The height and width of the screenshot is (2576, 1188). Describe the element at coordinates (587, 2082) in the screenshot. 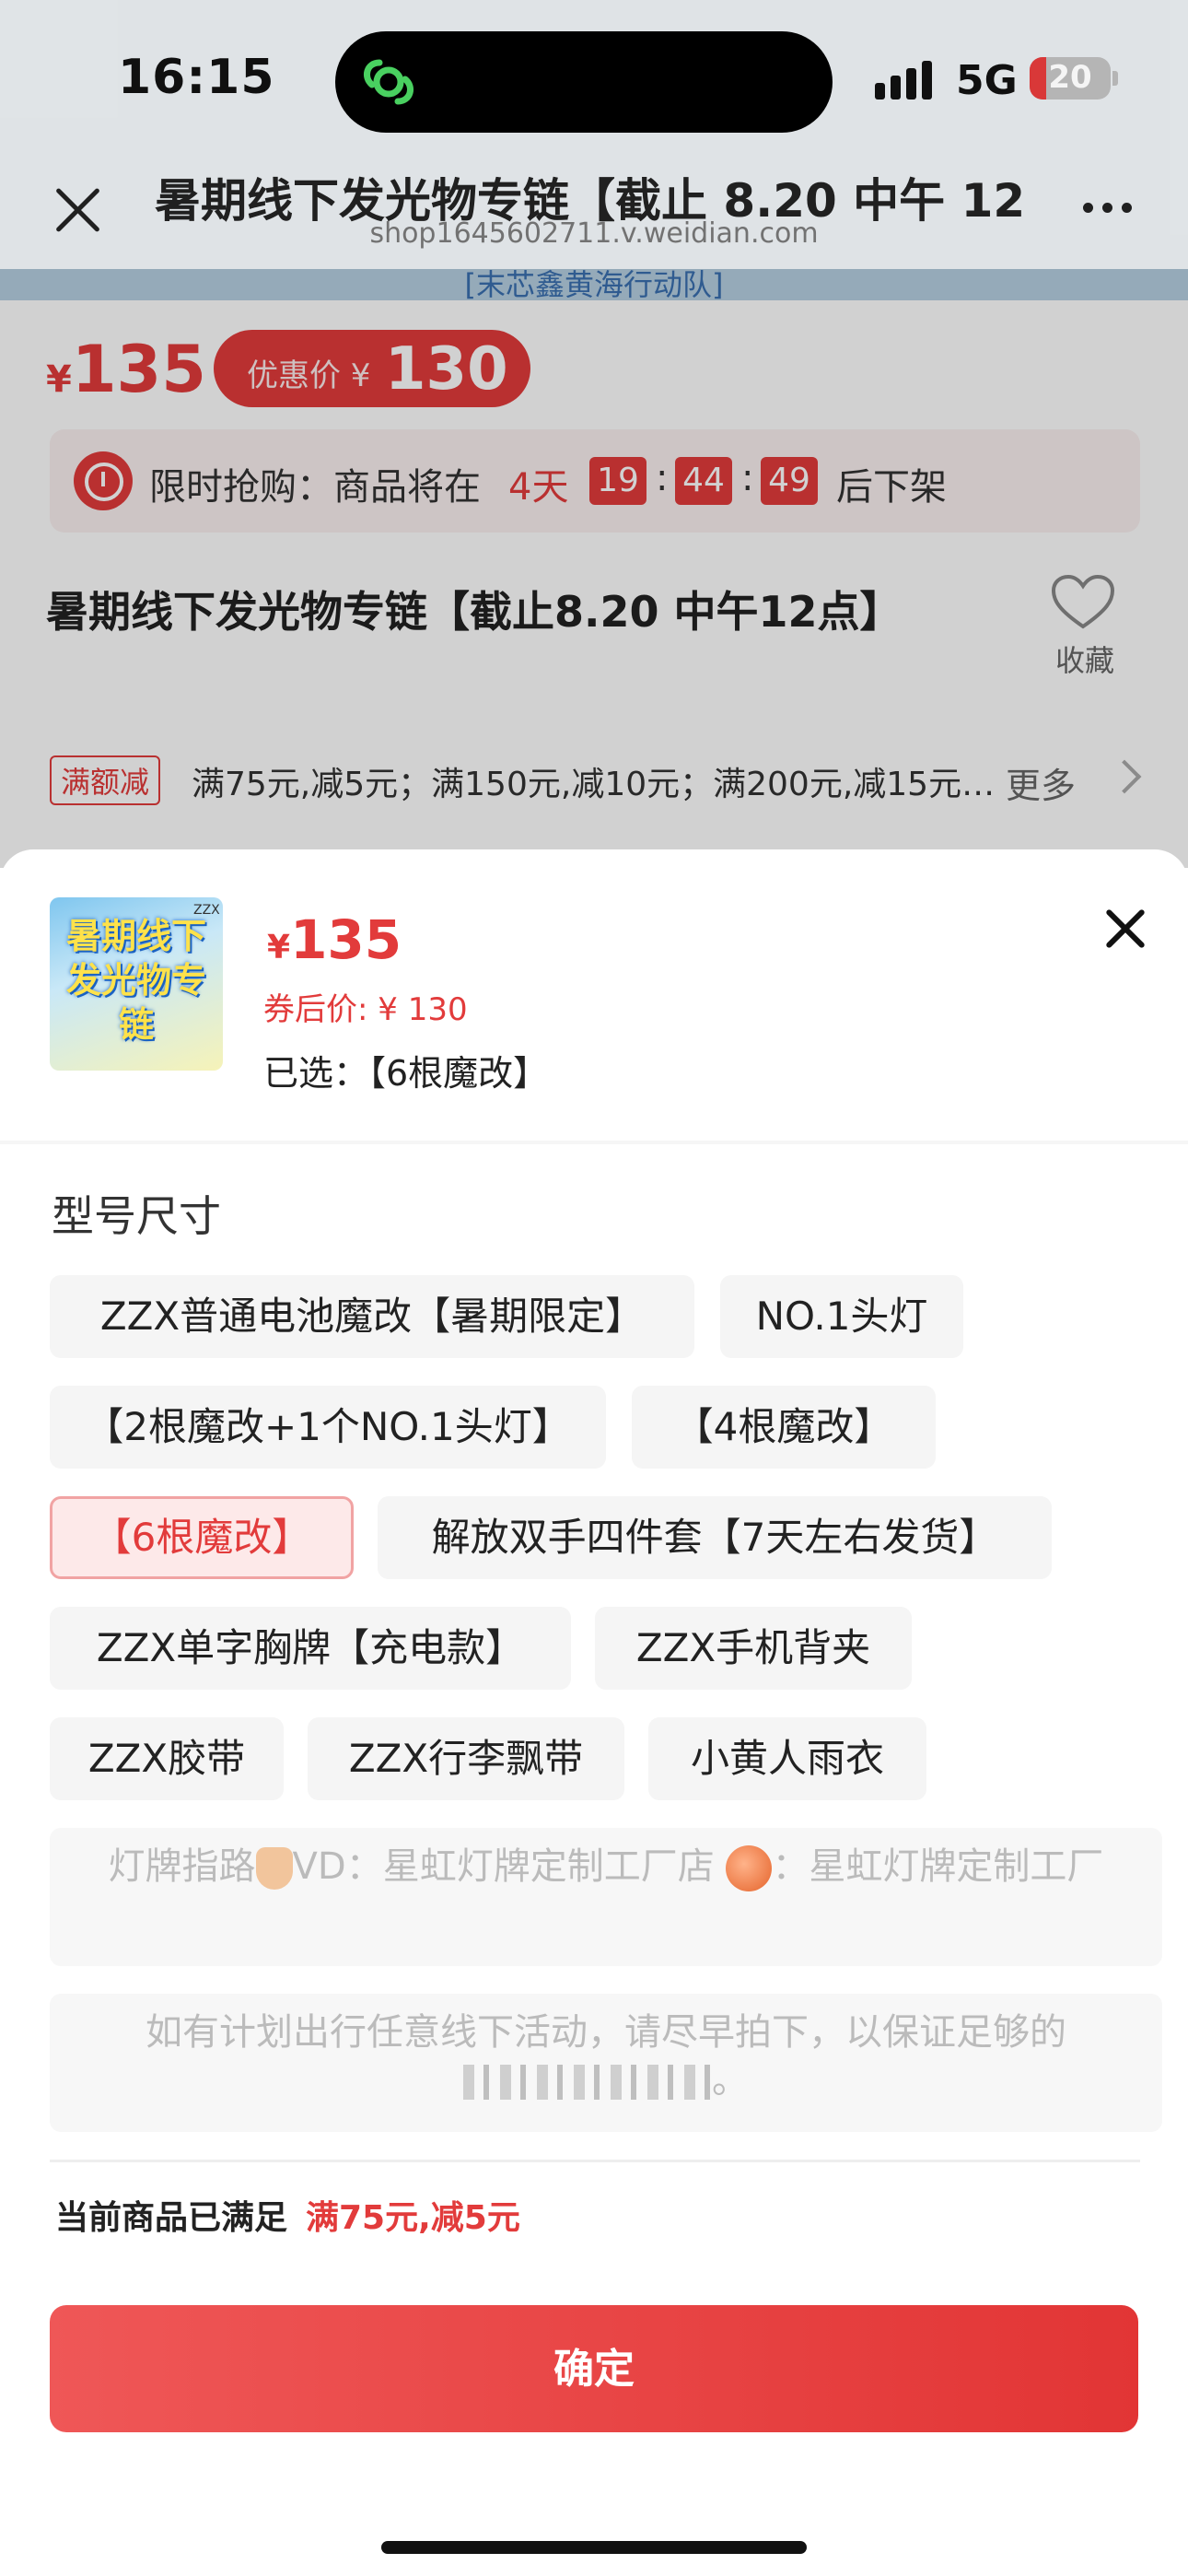

I see `redacted-text` at that location.